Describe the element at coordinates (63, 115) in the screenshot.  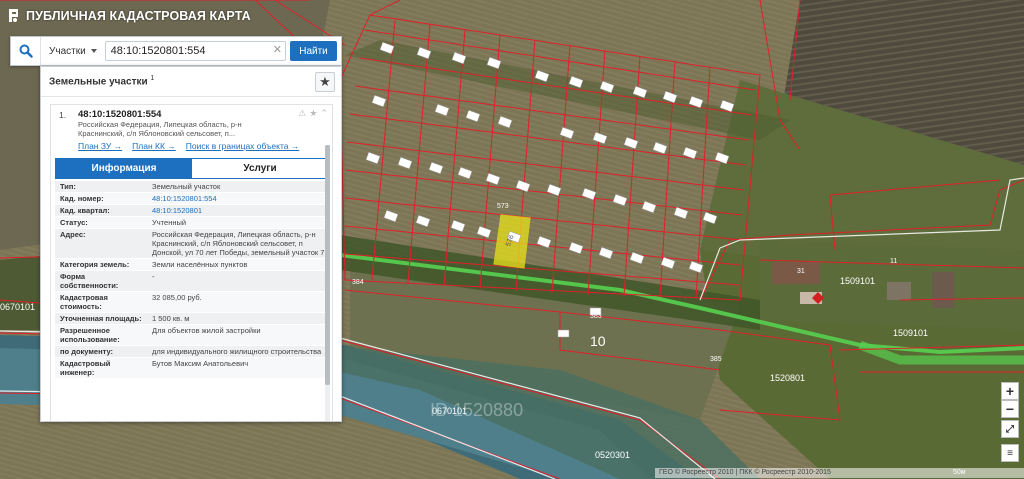
I see `result-number: 1.` at that location.